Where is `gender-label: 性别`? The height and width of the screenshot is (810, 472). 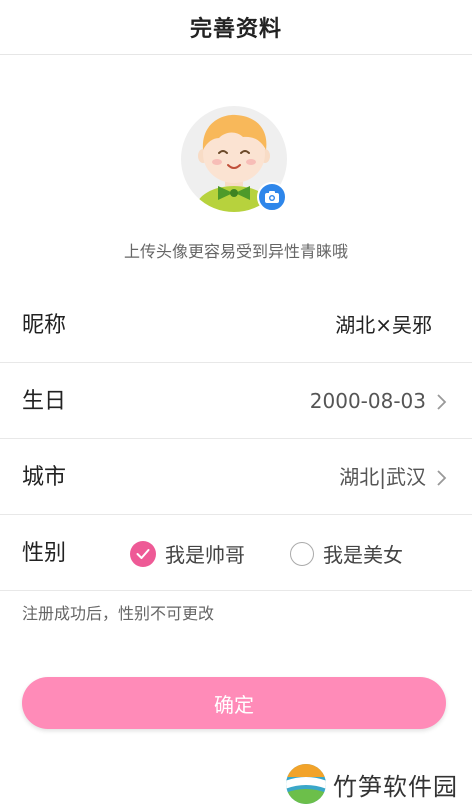 gender-label: 性别 is located at coordinates (44, 553).